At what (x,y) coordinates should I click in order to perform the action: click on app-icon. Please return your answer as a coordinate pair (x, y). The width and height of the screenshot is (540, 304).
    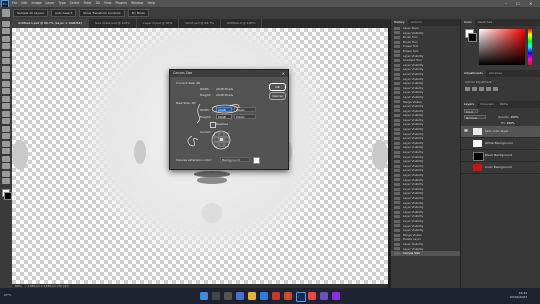
    Looking at the image, I should click on (324, 296).